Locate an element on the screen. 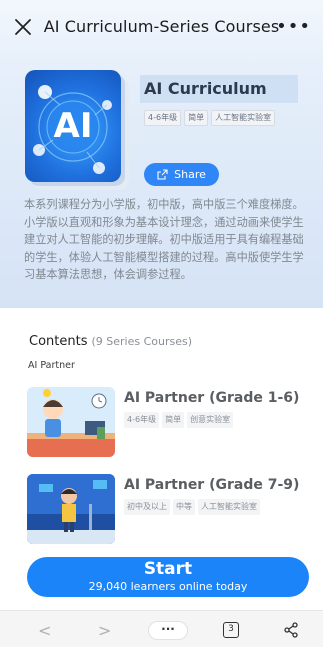 The height and width of the screenshot is (647, 323). course-list-item: AI Partner (Grade 7-9) 初中及以上 中等 人工智能实验室 is located at coordinates (167, 509).